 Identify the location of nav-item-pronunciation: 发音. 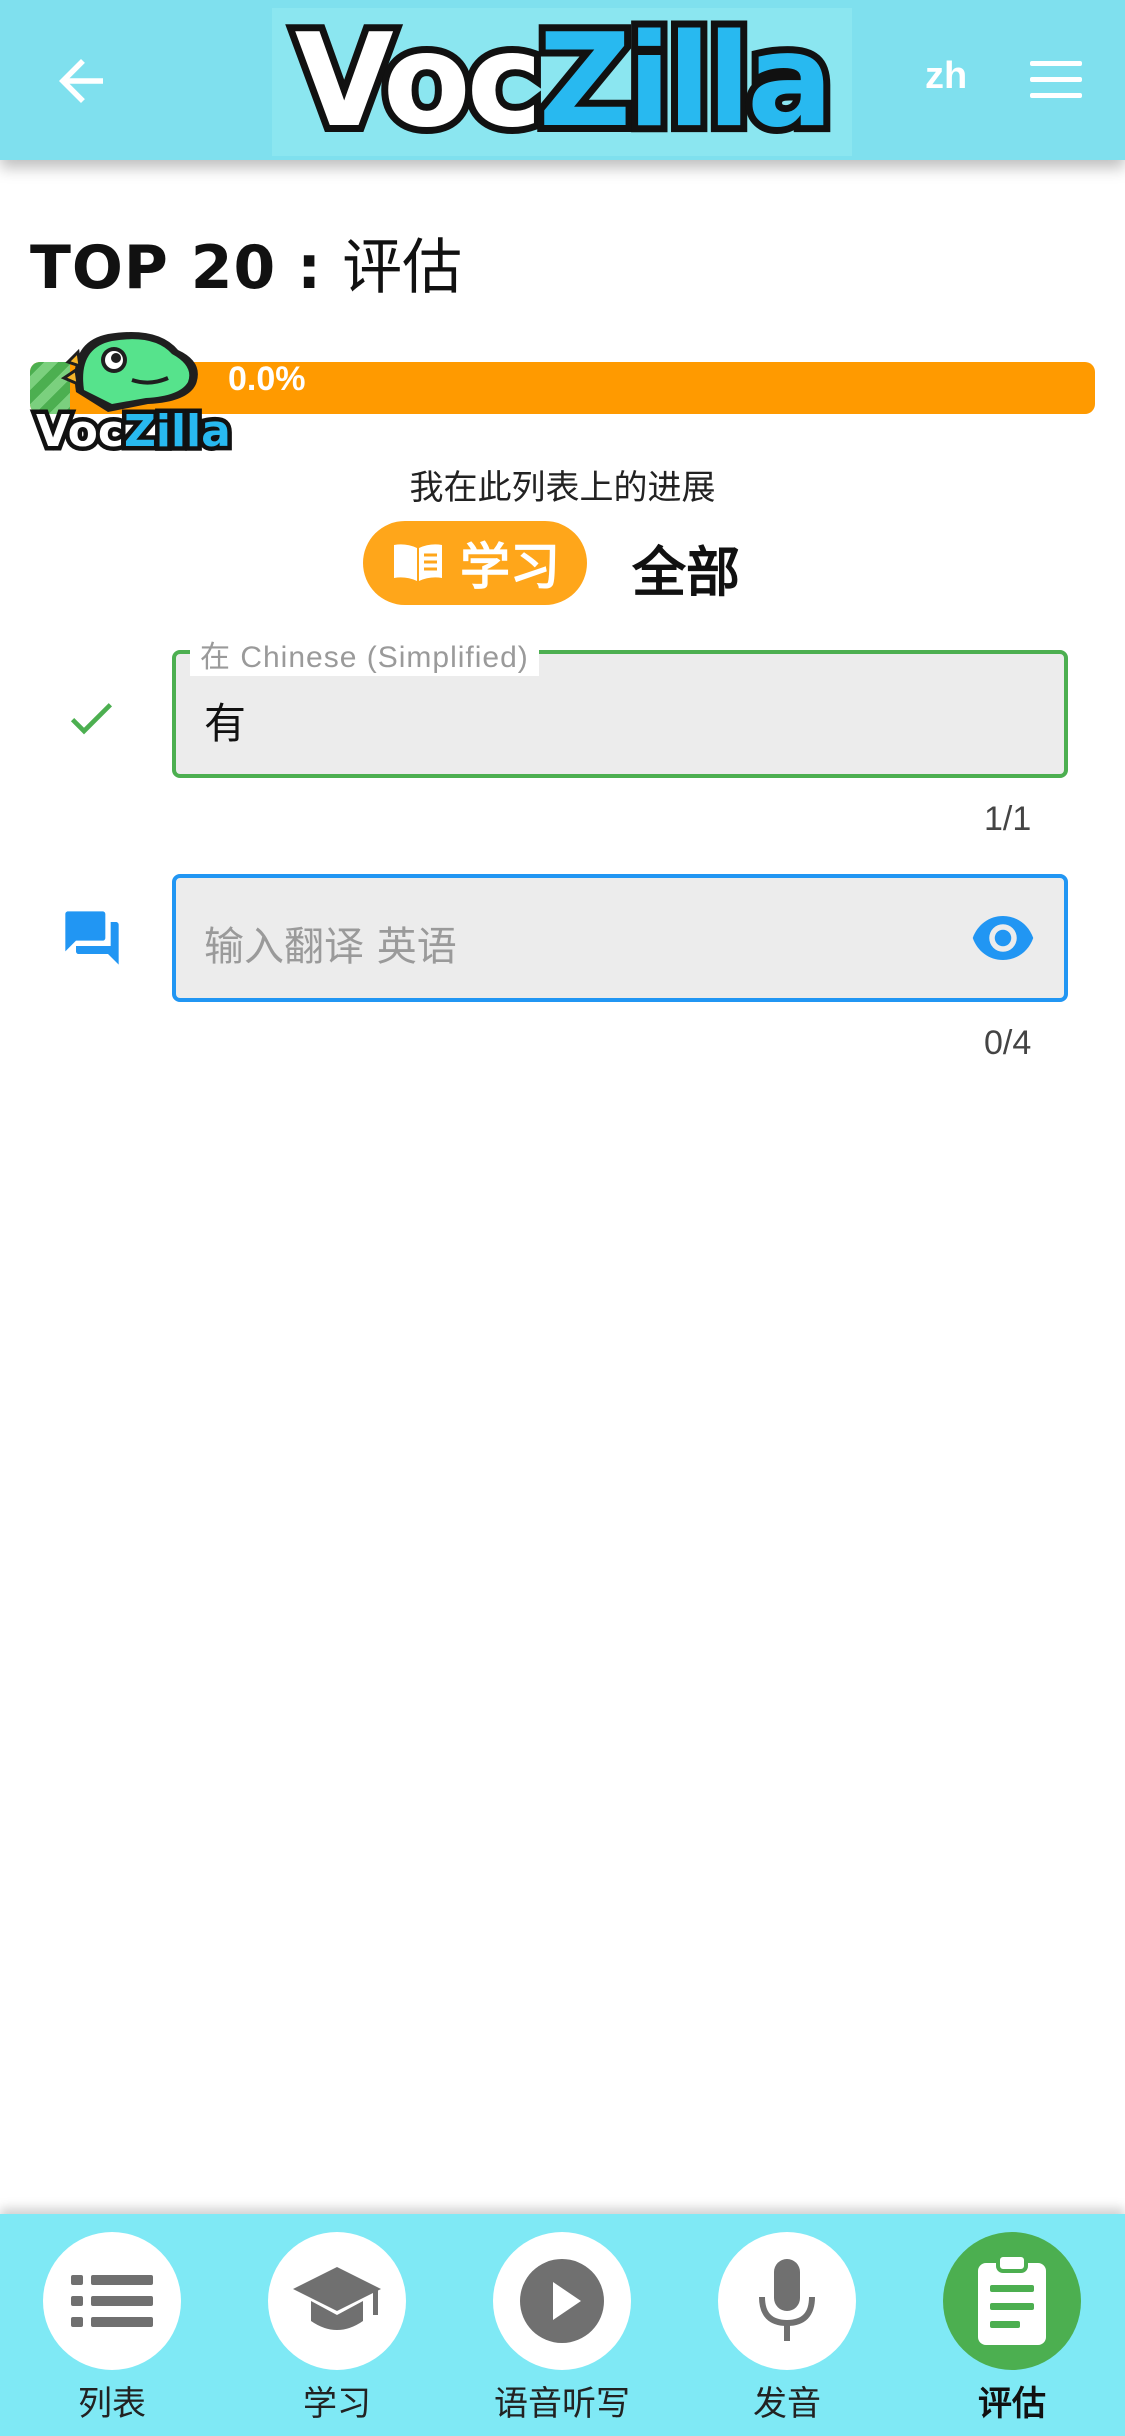
(787, 2332).